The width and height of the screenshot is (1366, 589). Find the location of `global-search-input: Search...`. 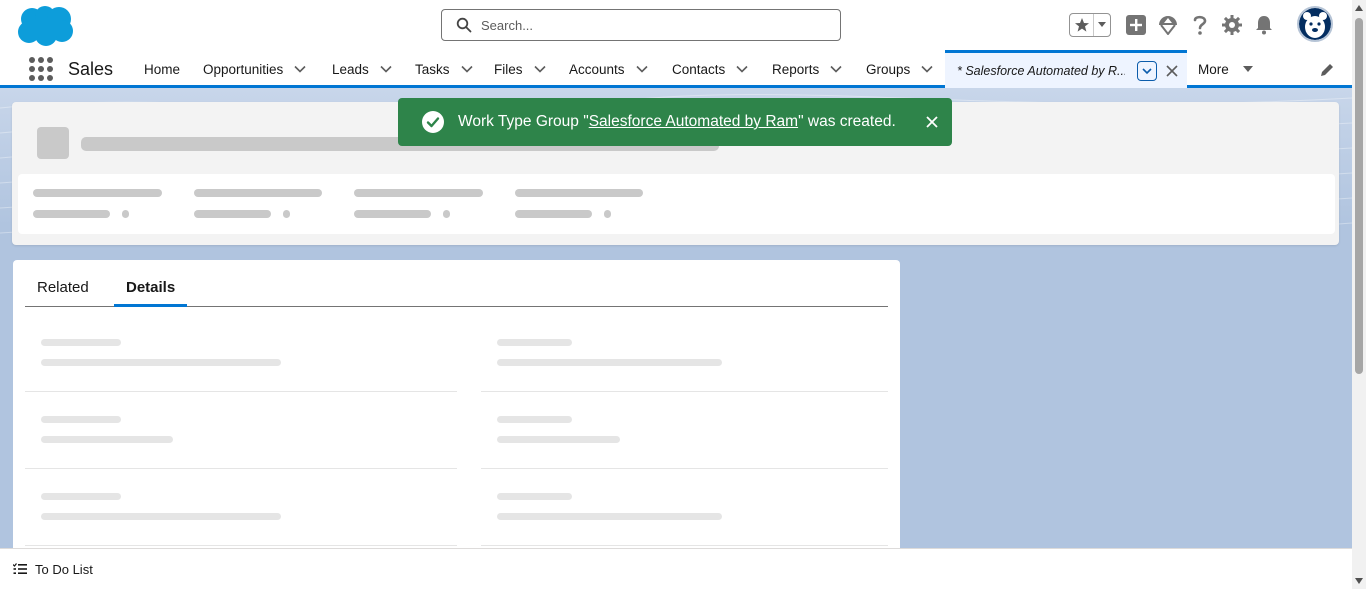

global-search-input: Search... is located at coordinates (641, 25).